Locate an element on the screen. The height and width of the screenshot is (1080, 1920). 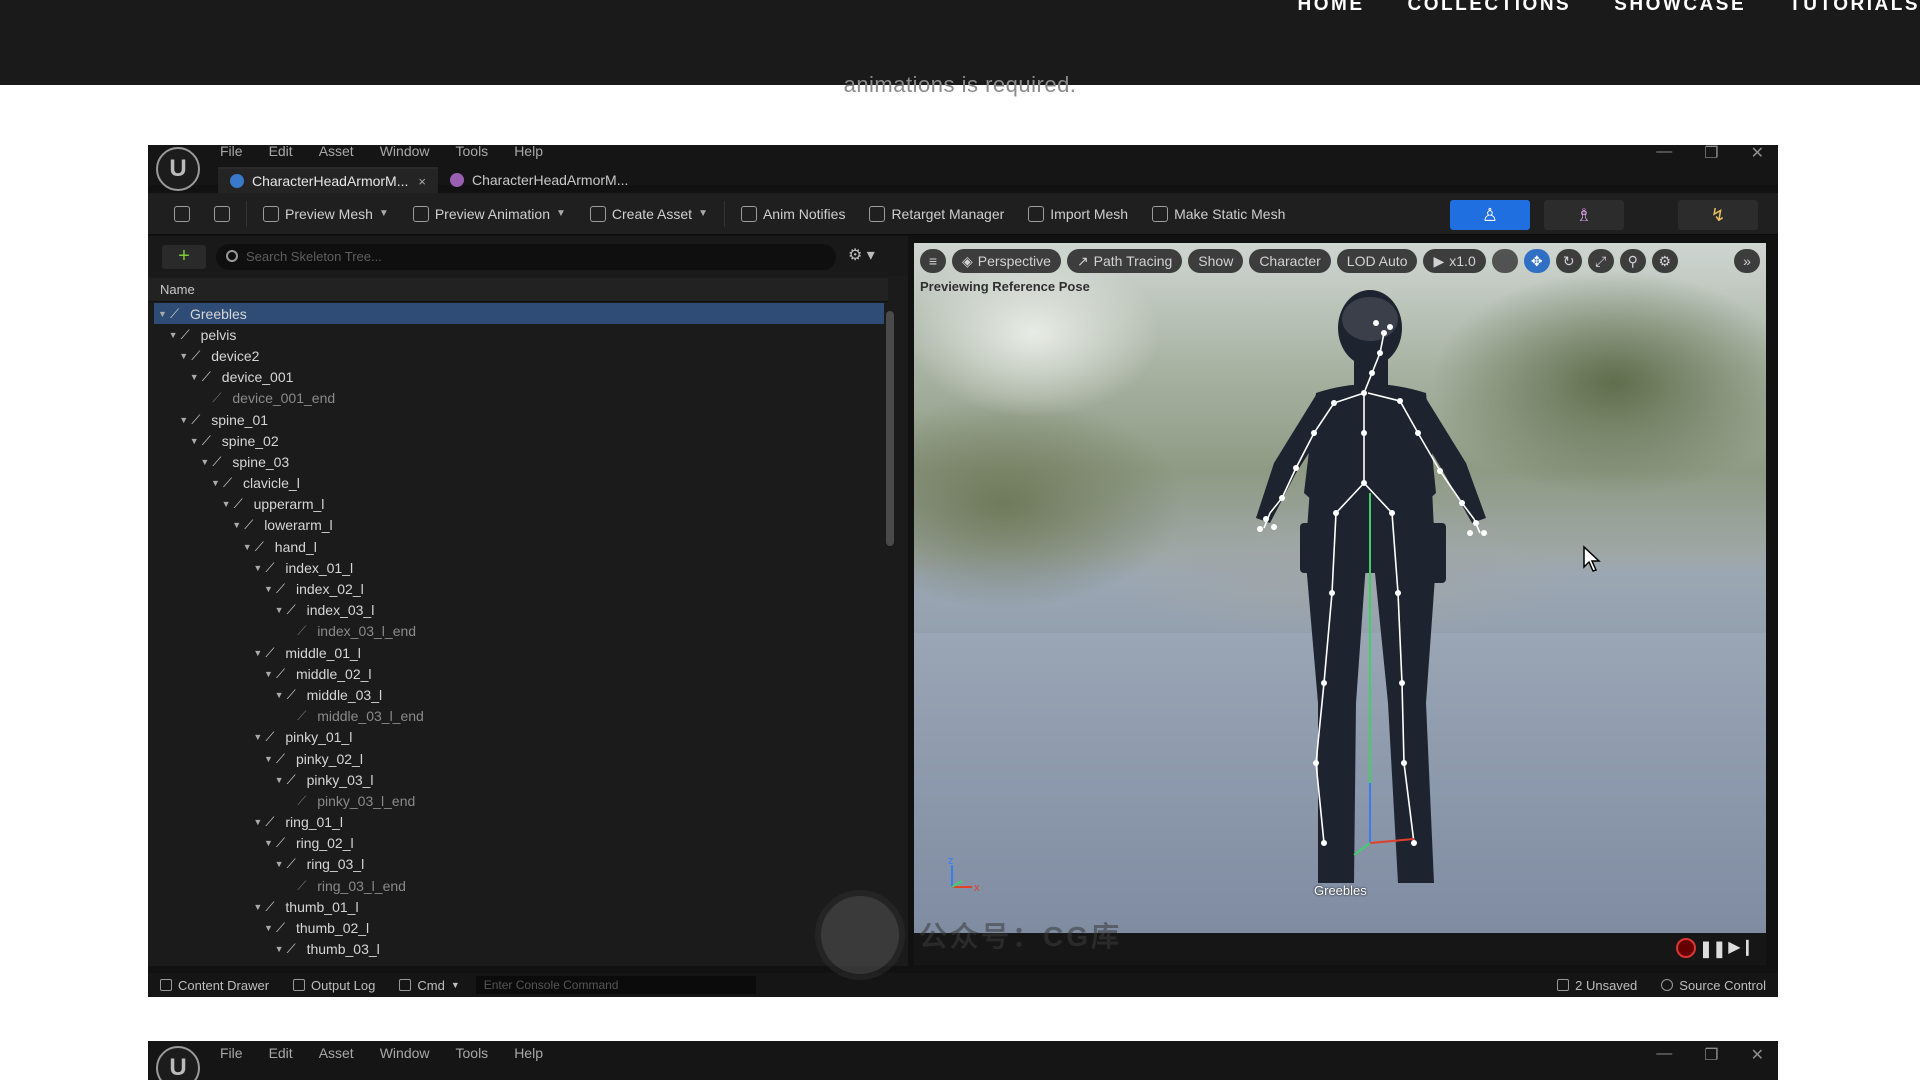
preview-animation-button: Preview Animation ▼ is located at coordinates (489, 214).